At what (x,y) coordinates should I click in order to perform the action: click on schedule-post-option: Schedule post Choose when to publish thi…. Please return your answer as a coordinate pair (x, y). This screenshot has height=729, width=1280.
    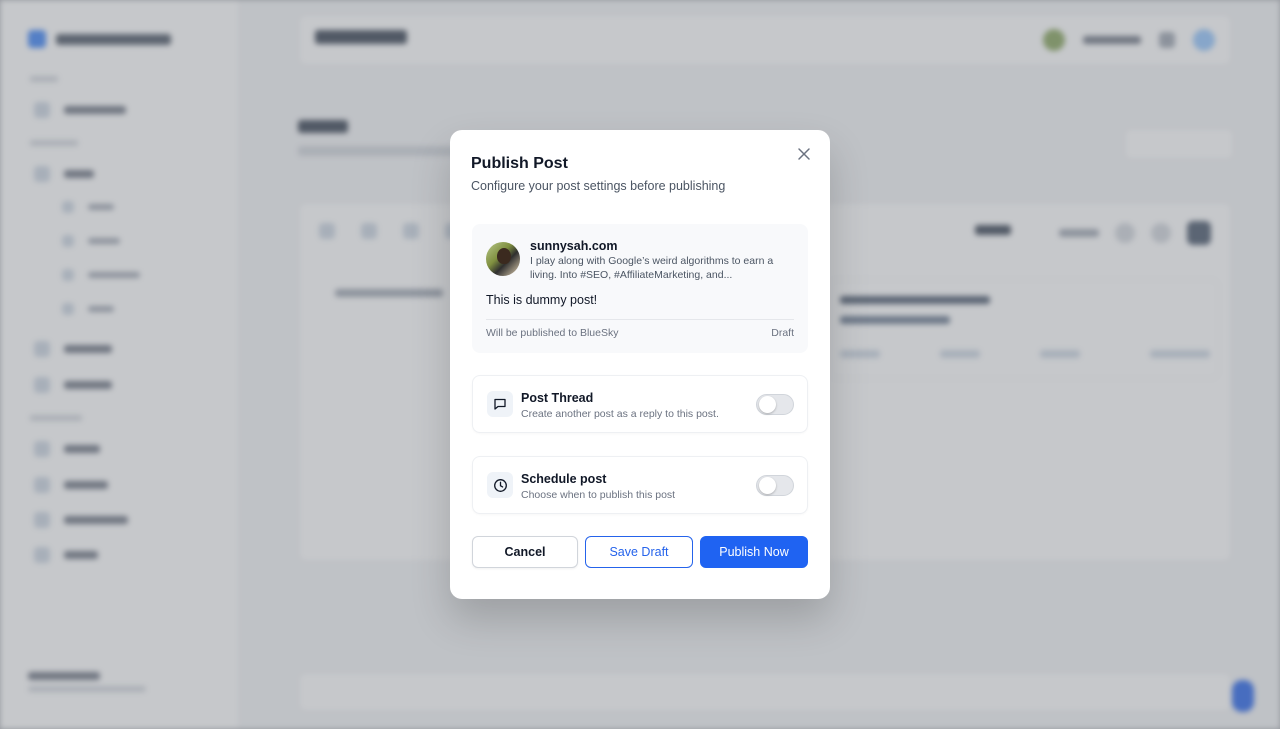
    Looking at the image, I should click on (640, 485).